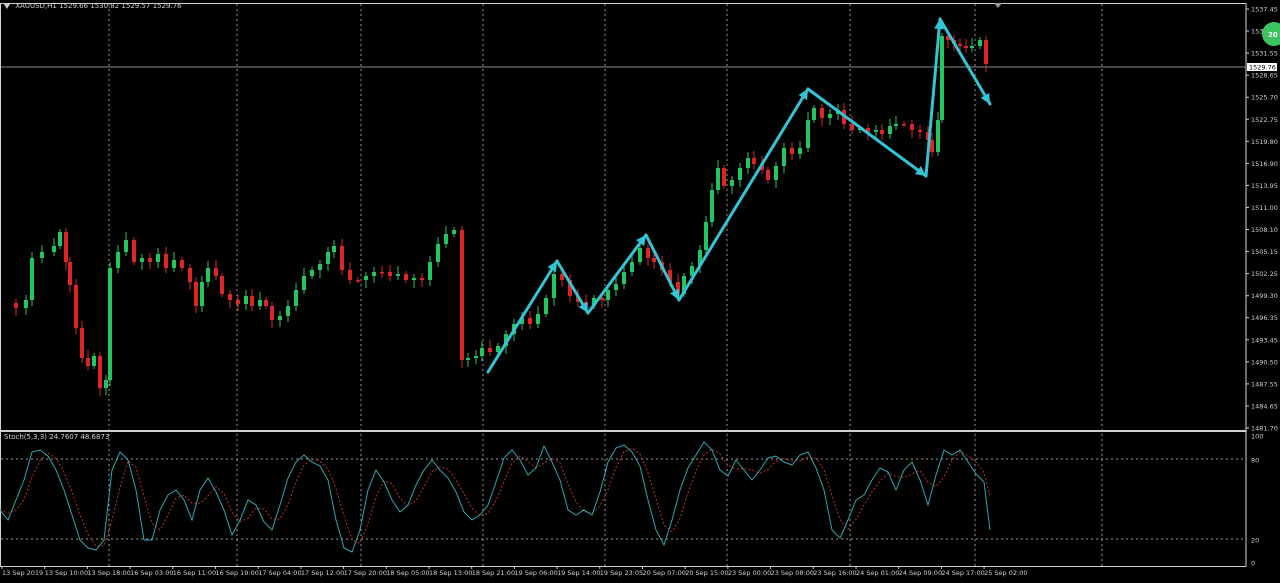  Describe the element at coordinates (1264, 296) in the screenshot. I see `price-label: 1499.30` at that location.